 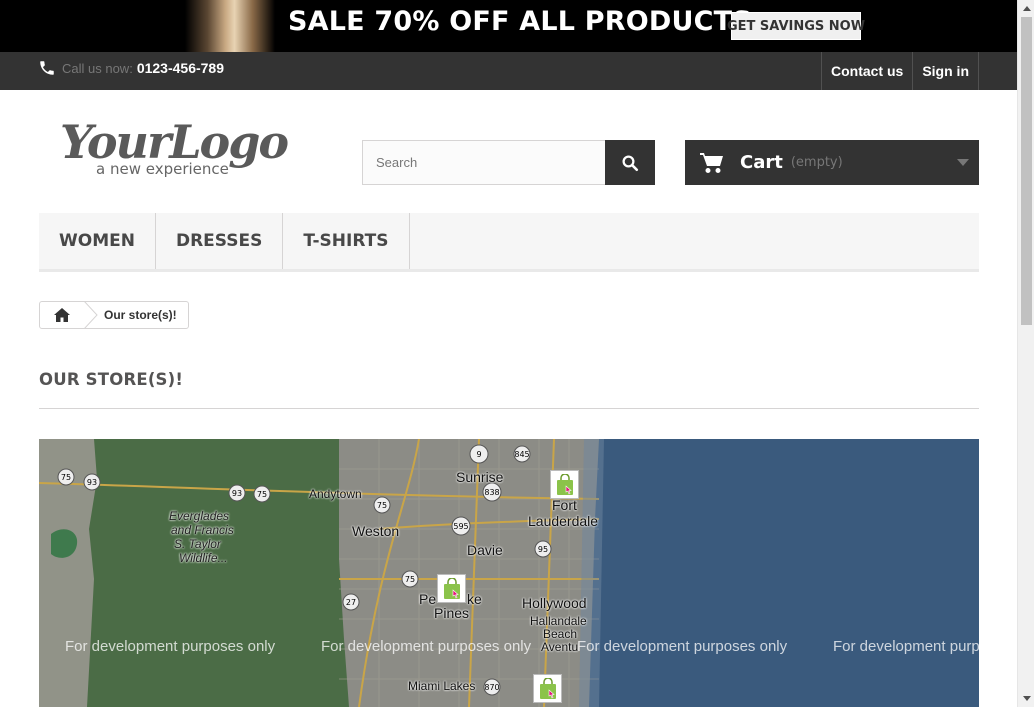 What do you see at coordinates (563, 521) in the screenshot?
I see `map-label-lauderdale: Lauderdale` at bounding box center [563, 521].